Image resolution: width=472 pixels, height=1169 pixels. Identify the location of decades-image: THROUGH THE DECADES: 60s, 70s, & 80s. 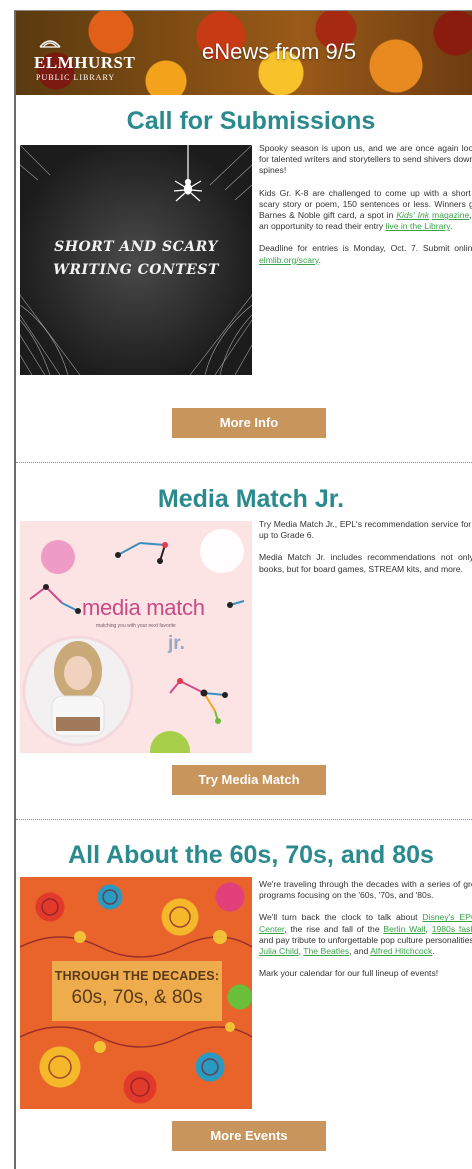
(136, 993).